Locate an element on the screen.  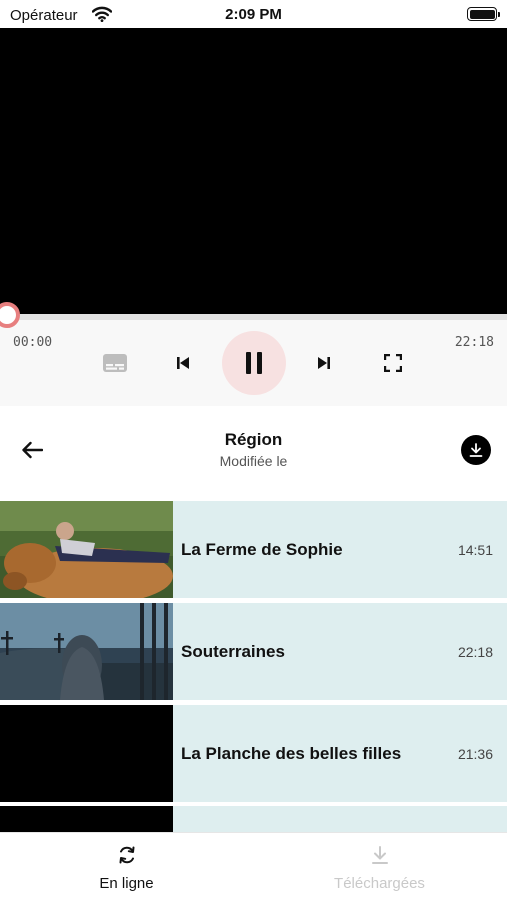
episode-info is located at coordinates (340, 819).